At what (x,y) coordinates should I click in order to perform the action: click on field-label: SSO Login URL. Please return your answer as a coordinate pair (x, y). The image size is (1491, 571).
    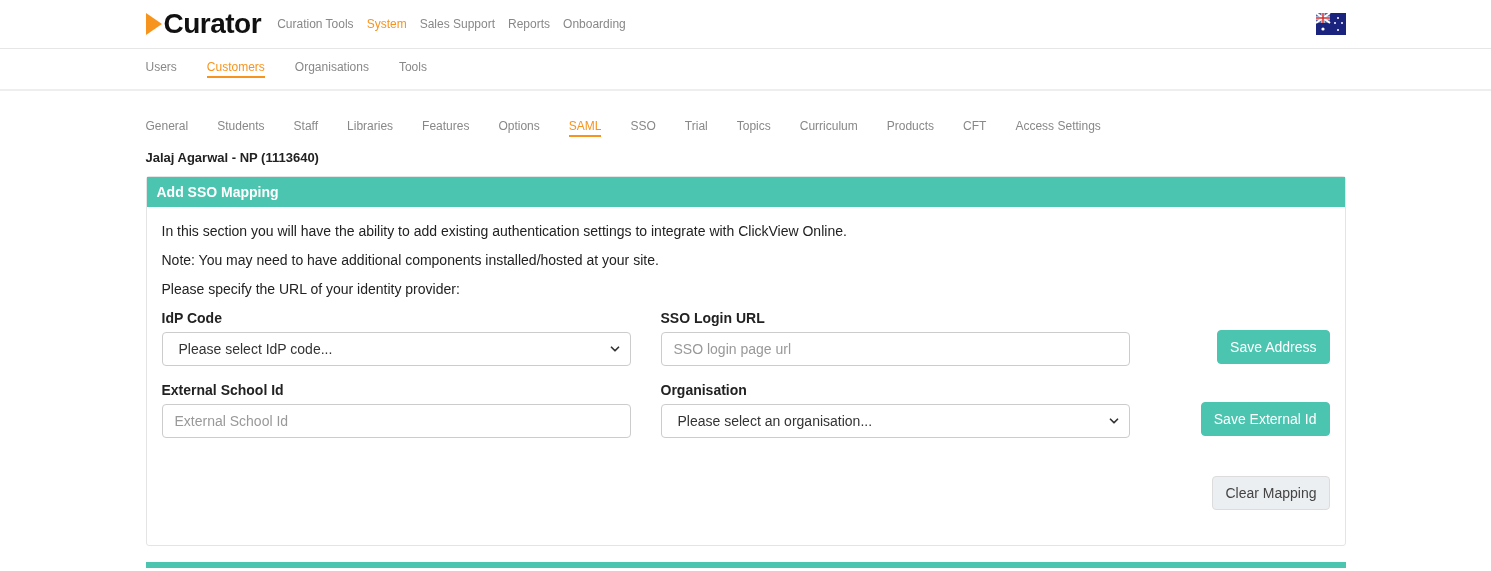
    Looking at the image, I should click on (713, 318).